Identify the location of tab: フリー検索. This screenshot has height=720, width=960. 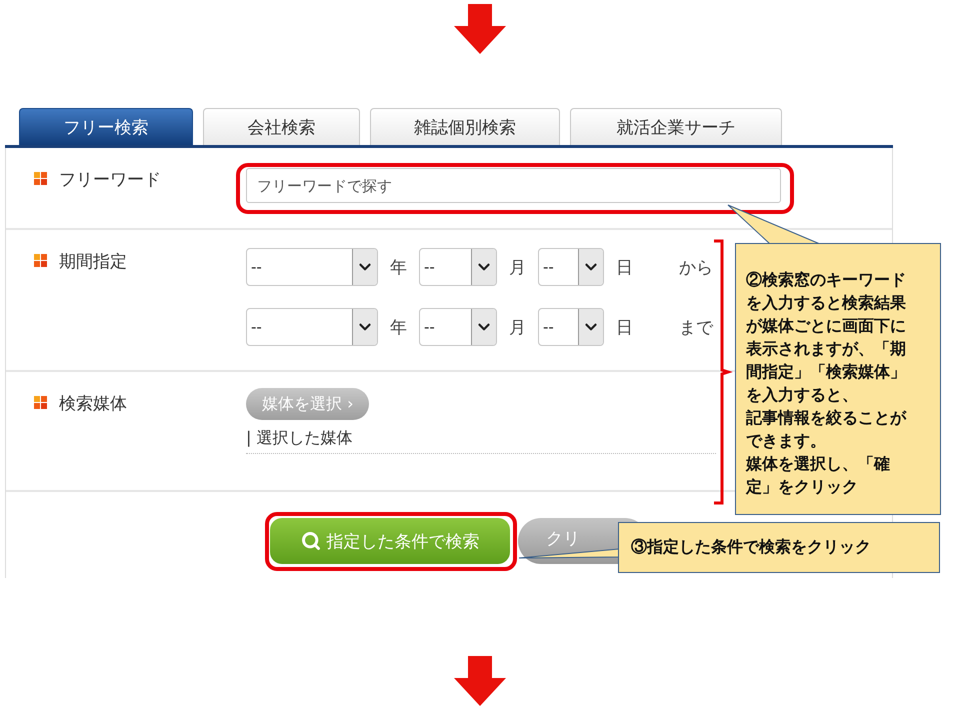
(106, 126).